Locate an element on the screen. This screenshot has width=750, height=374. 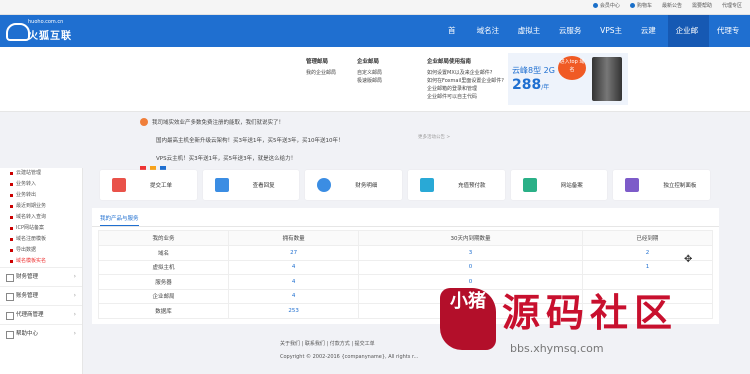
dropdown-heading: 企业邮局使用指南 is located at coordinates (449, 62).